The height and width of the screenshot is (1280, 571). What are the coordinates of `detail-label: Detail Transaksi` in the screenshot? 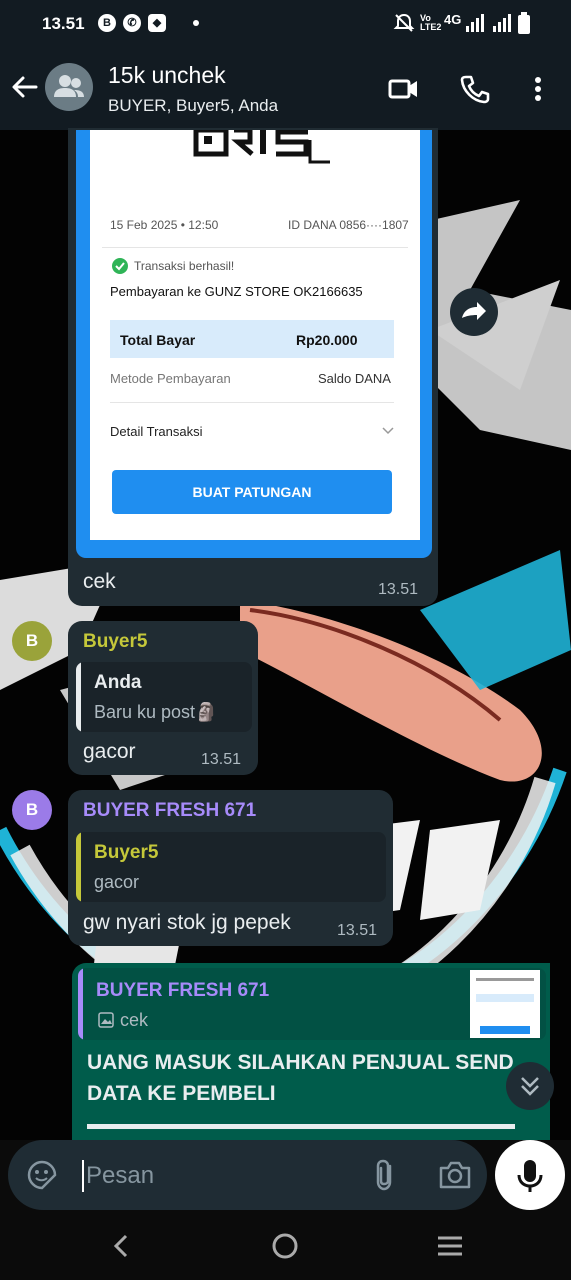 It's located at (156, 431).